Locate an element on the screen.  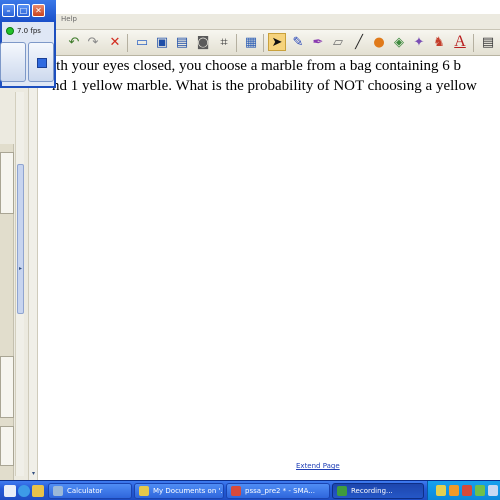
side-panel-arrow-icon: ▸ is located at coordinates (20, 268).